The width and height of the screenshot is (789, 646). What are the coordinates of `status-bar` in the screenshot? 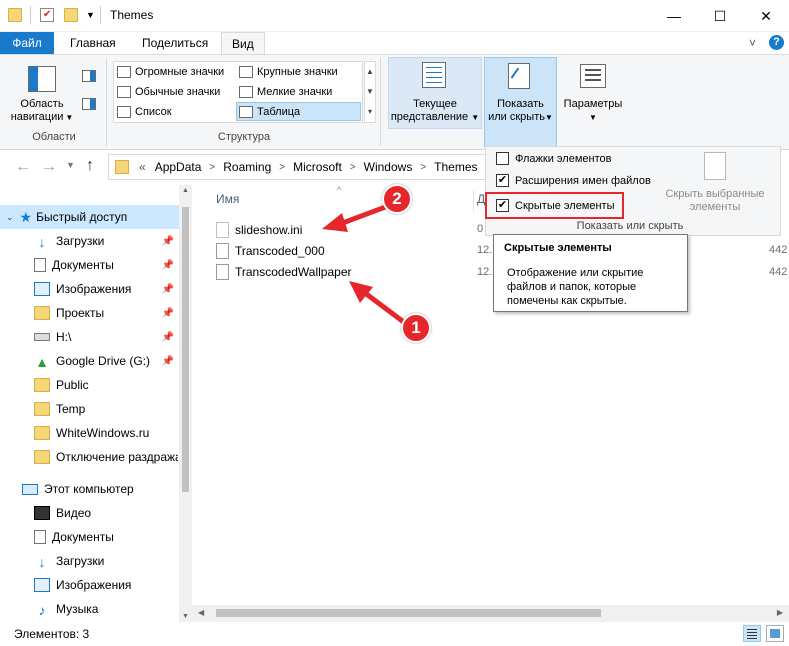 It's located at (394, 634).